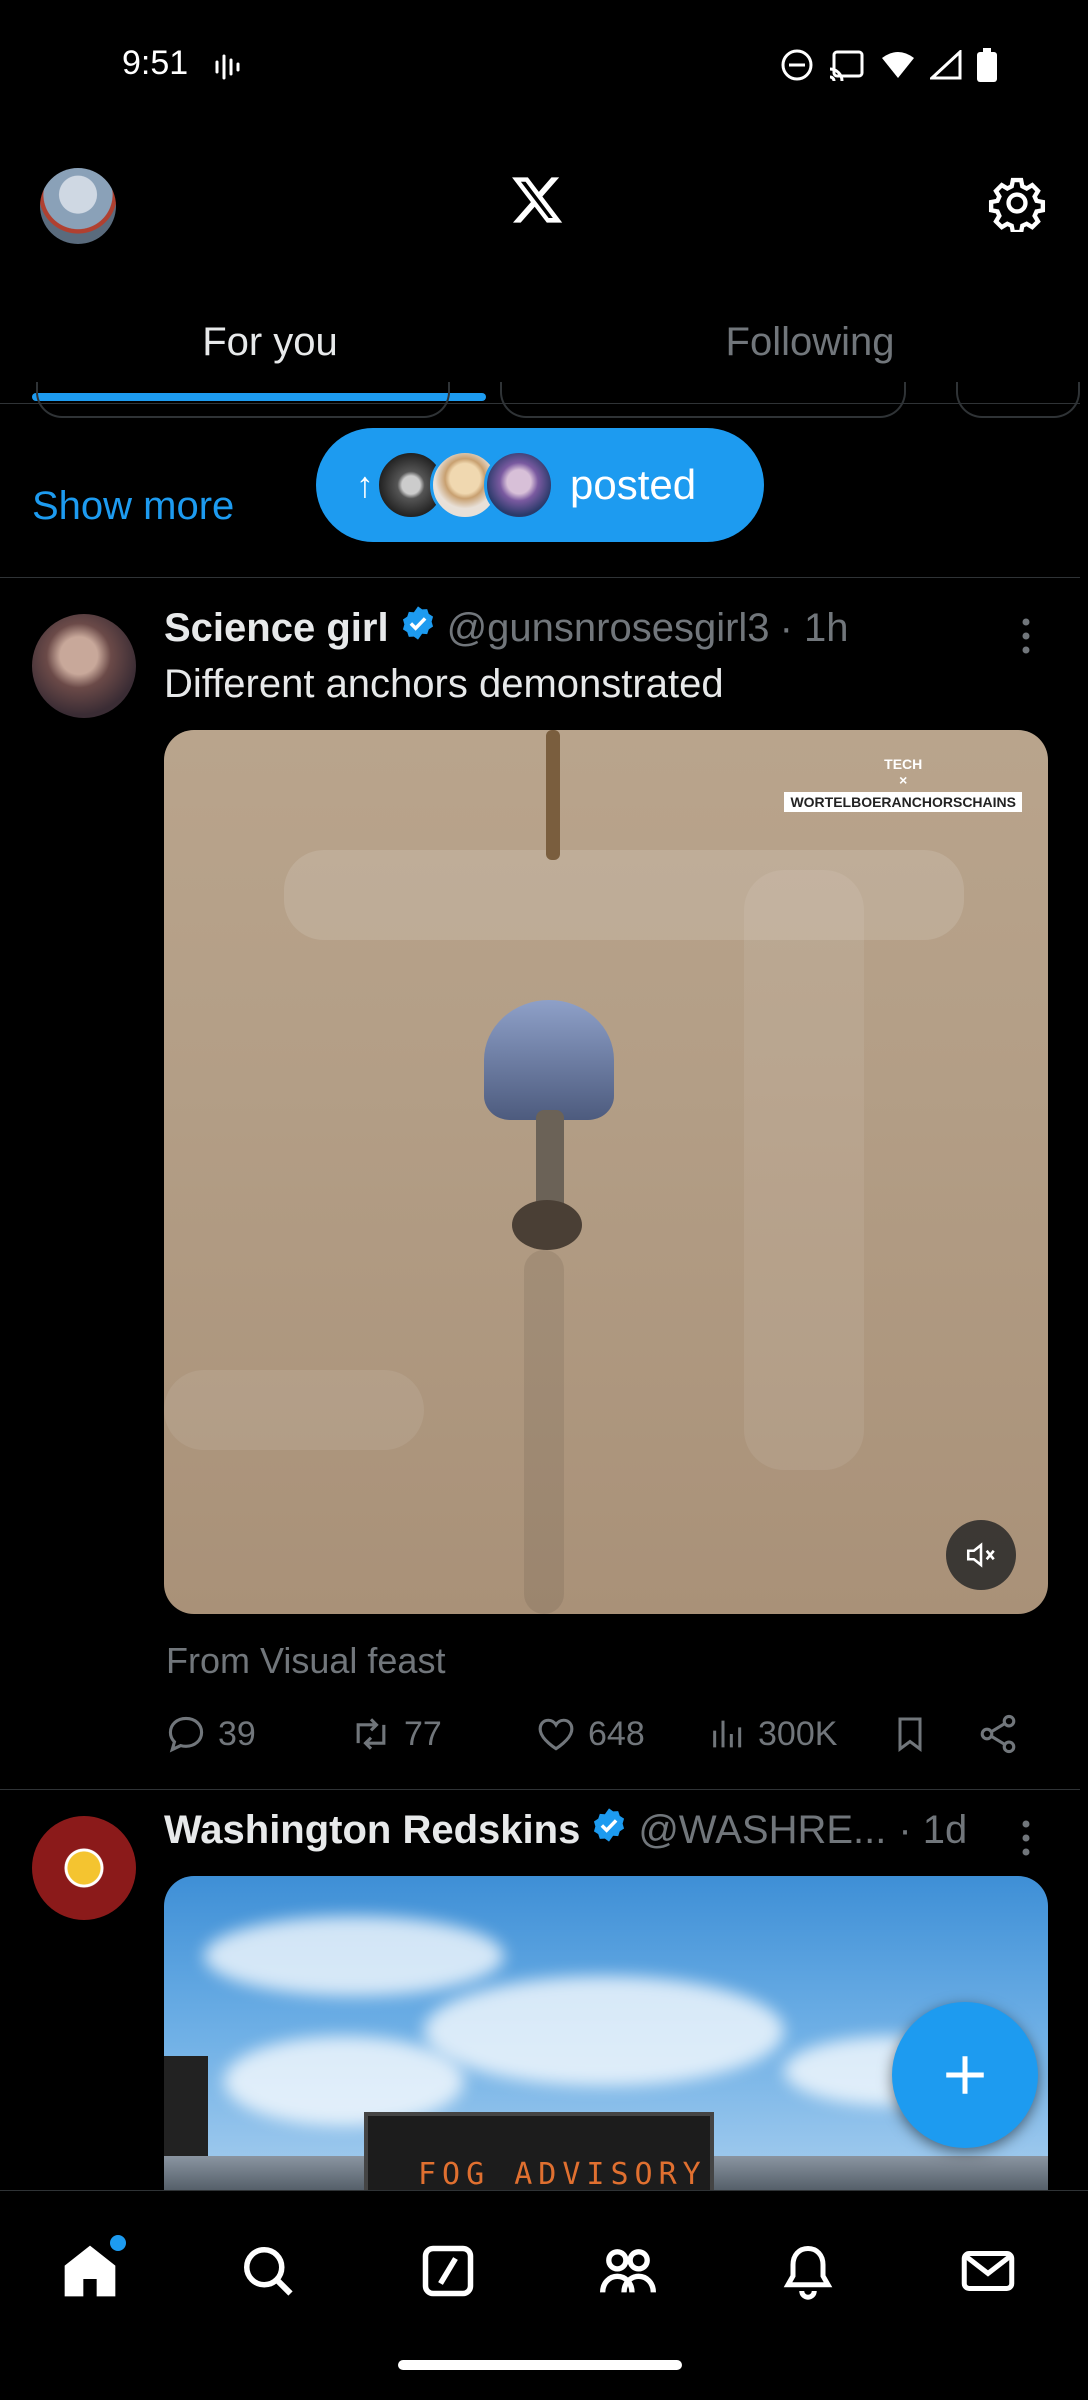  I want to click on reply-button: 39, so click(210, 1734).